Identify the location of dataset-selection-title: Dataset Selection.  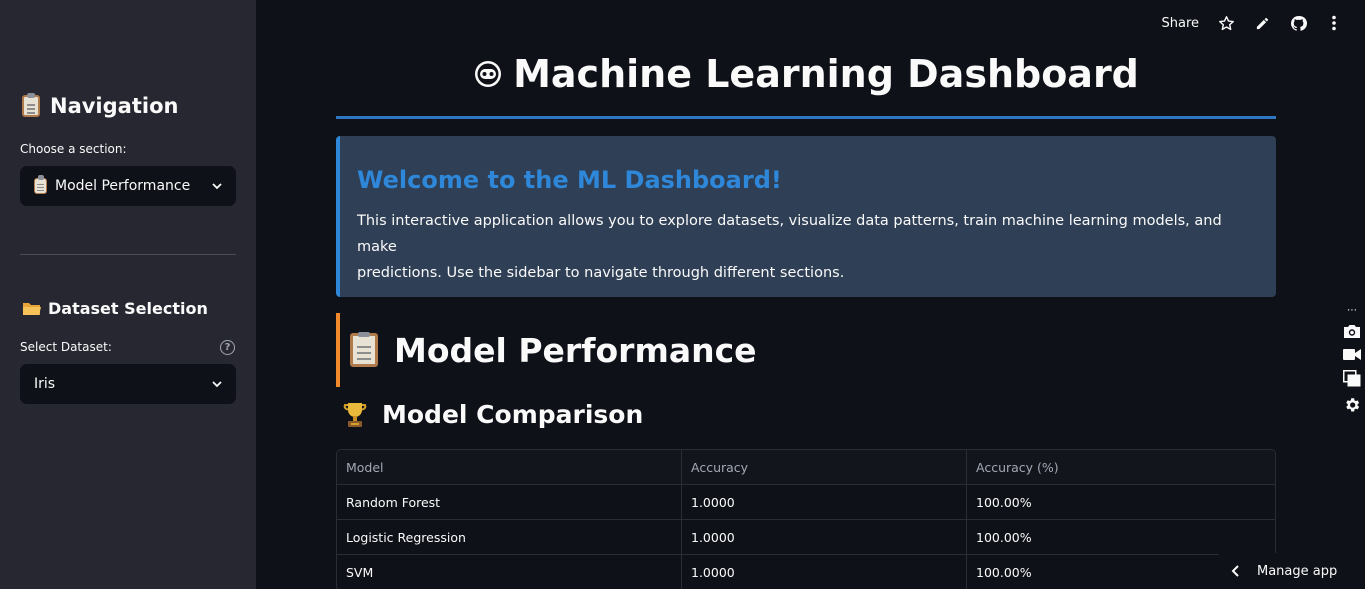
(128, 308).